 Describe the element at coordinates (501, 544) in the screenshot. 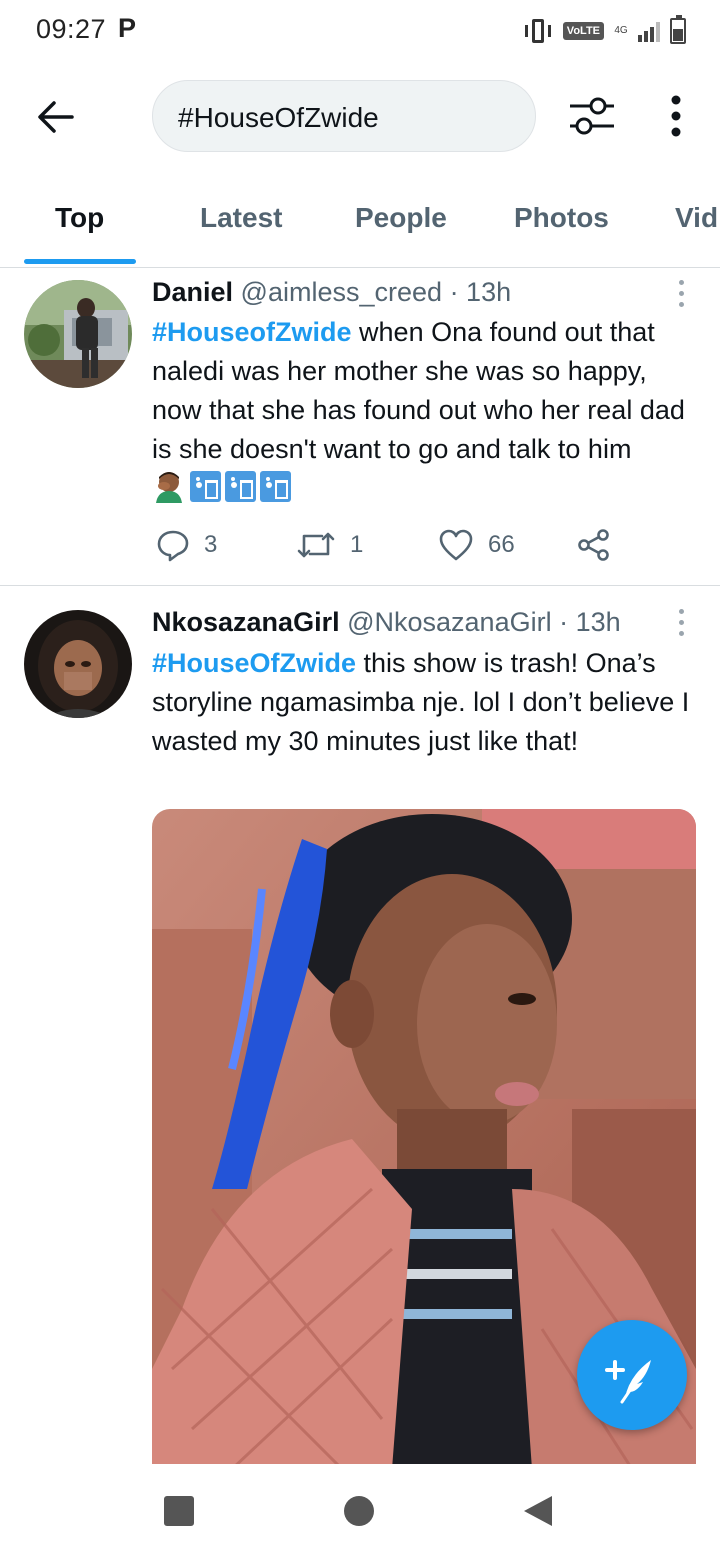

I see `like-count: 66` at that location.